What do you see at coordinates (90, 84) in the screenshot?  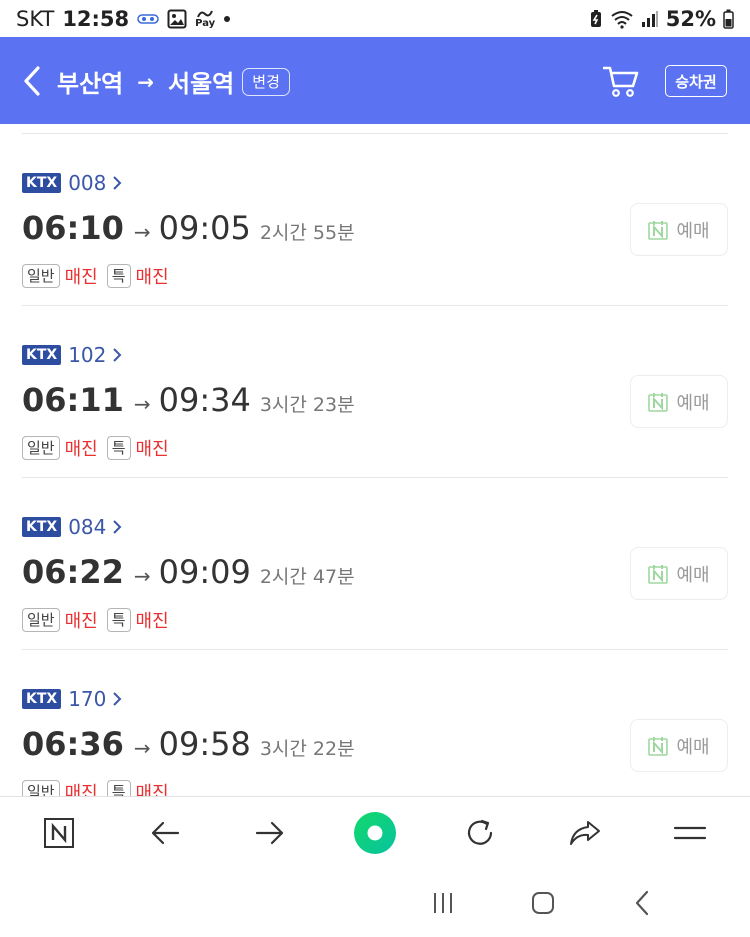 I see `departure-station: 부산역` at bounding box center [90, 84].